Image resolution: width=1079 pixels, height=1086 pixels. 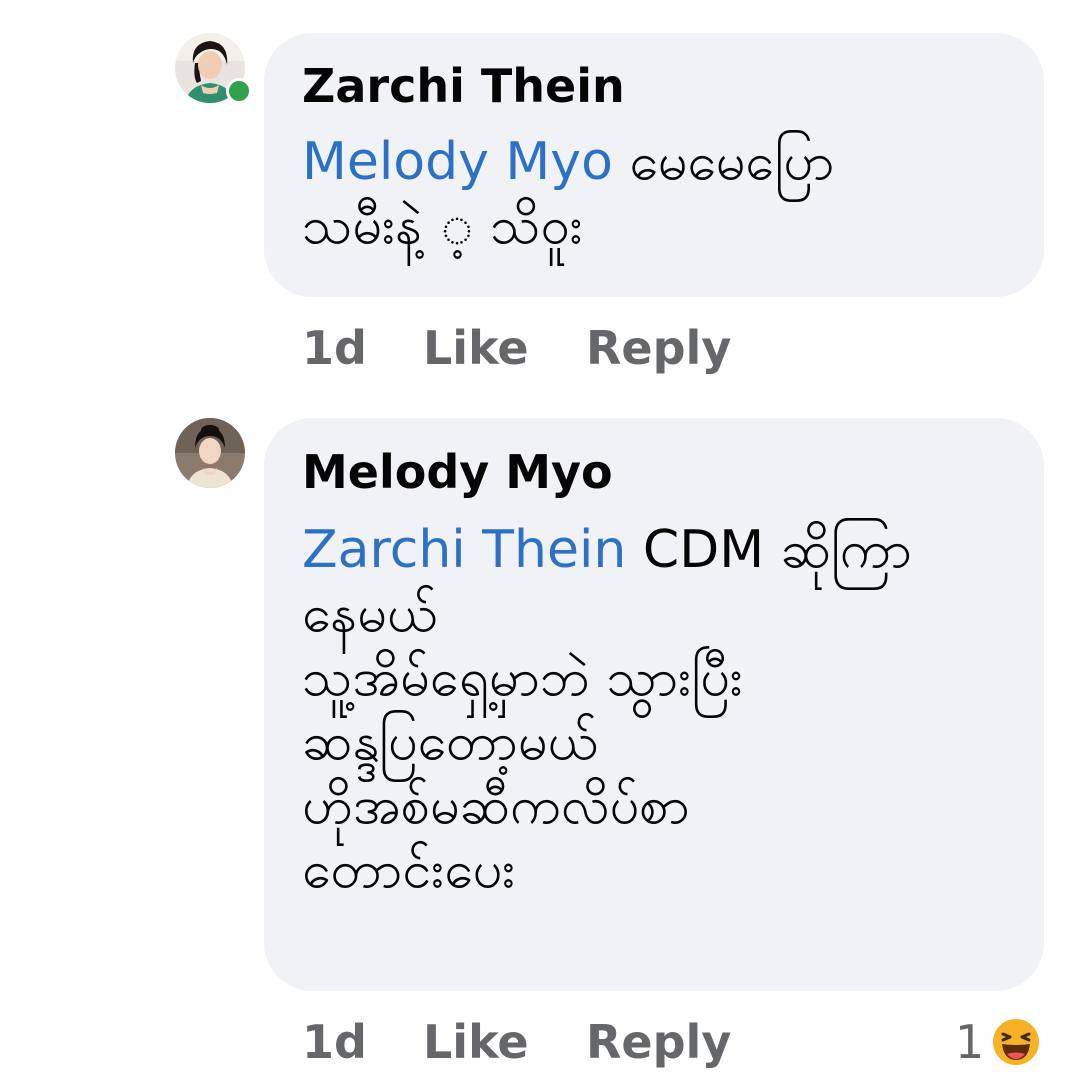 What do you see at coordinates (450, 742) in the screenshot?
I see `comment-text: ဆန္ဒပြတော့မယ်` at bounding box center [450, 742].